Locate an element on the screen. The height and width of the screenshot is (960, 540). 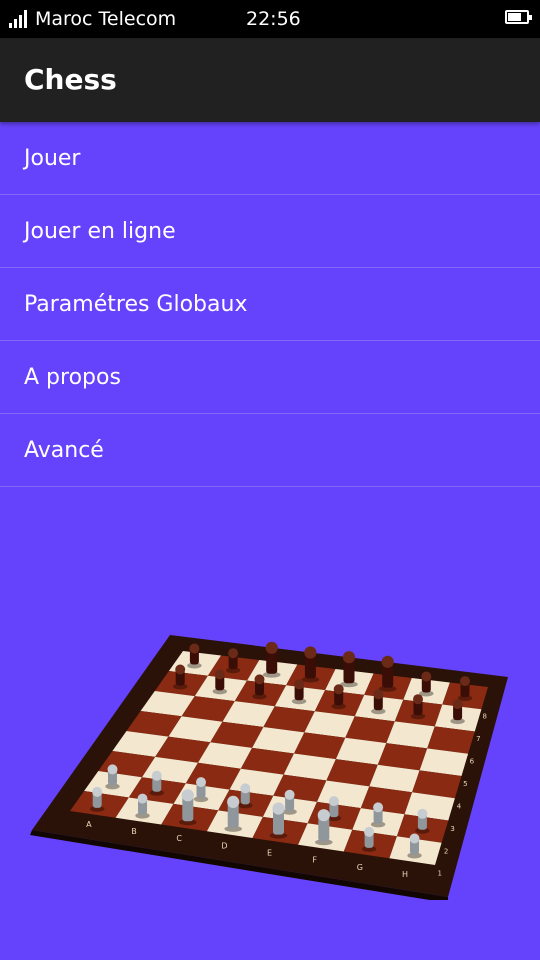
menu-item-avance: Avancé is located at coordinates (270, 450).